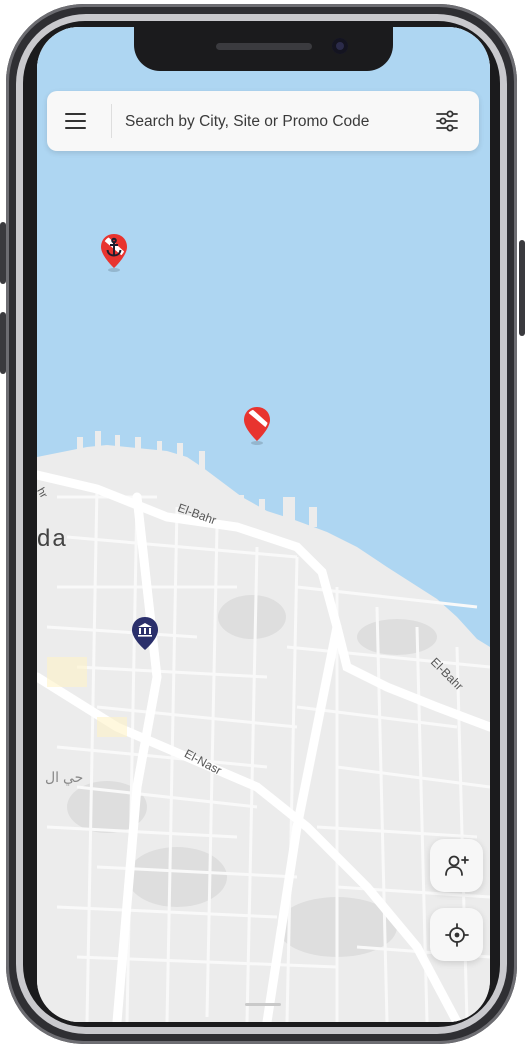  Describe the element at coordinates (3, 253) in the screenshot. I see `volume-up-button` at that location.